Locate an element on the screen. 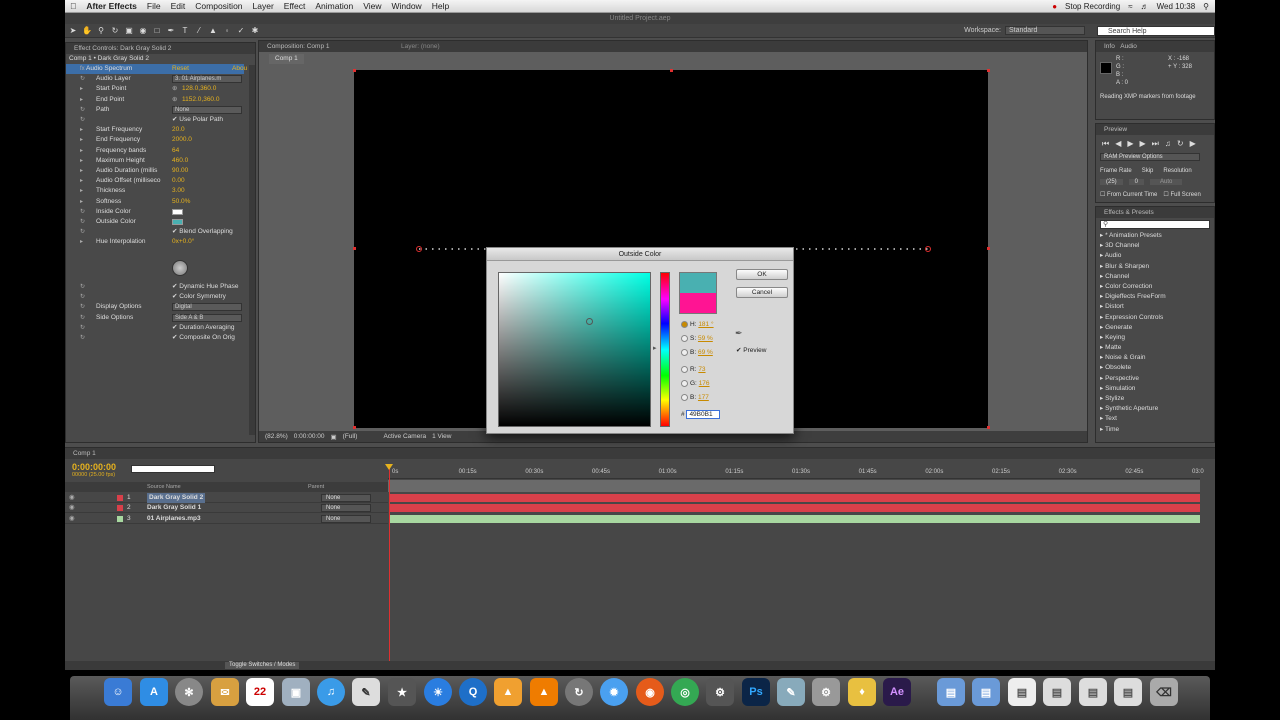 This screenshot has width=1280, height=720. effect-row-frequency-bands-7: ▸ Frequency bands 64 is located at coordinates (155, 151).